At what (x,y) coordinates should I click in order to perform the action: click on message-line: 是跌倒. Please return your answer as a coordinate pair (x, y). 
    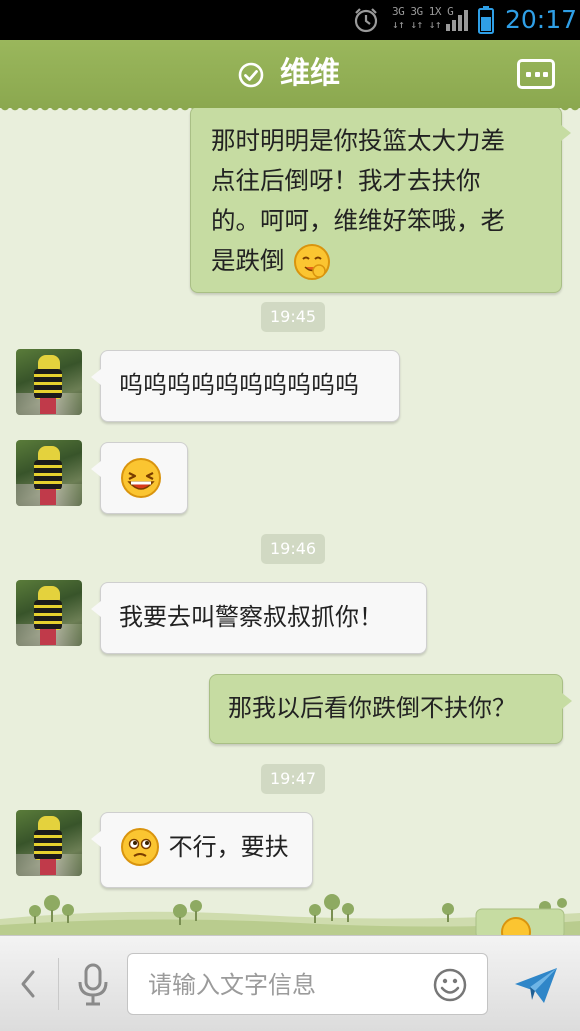
    Looking at the image, I should click on (377, 261).